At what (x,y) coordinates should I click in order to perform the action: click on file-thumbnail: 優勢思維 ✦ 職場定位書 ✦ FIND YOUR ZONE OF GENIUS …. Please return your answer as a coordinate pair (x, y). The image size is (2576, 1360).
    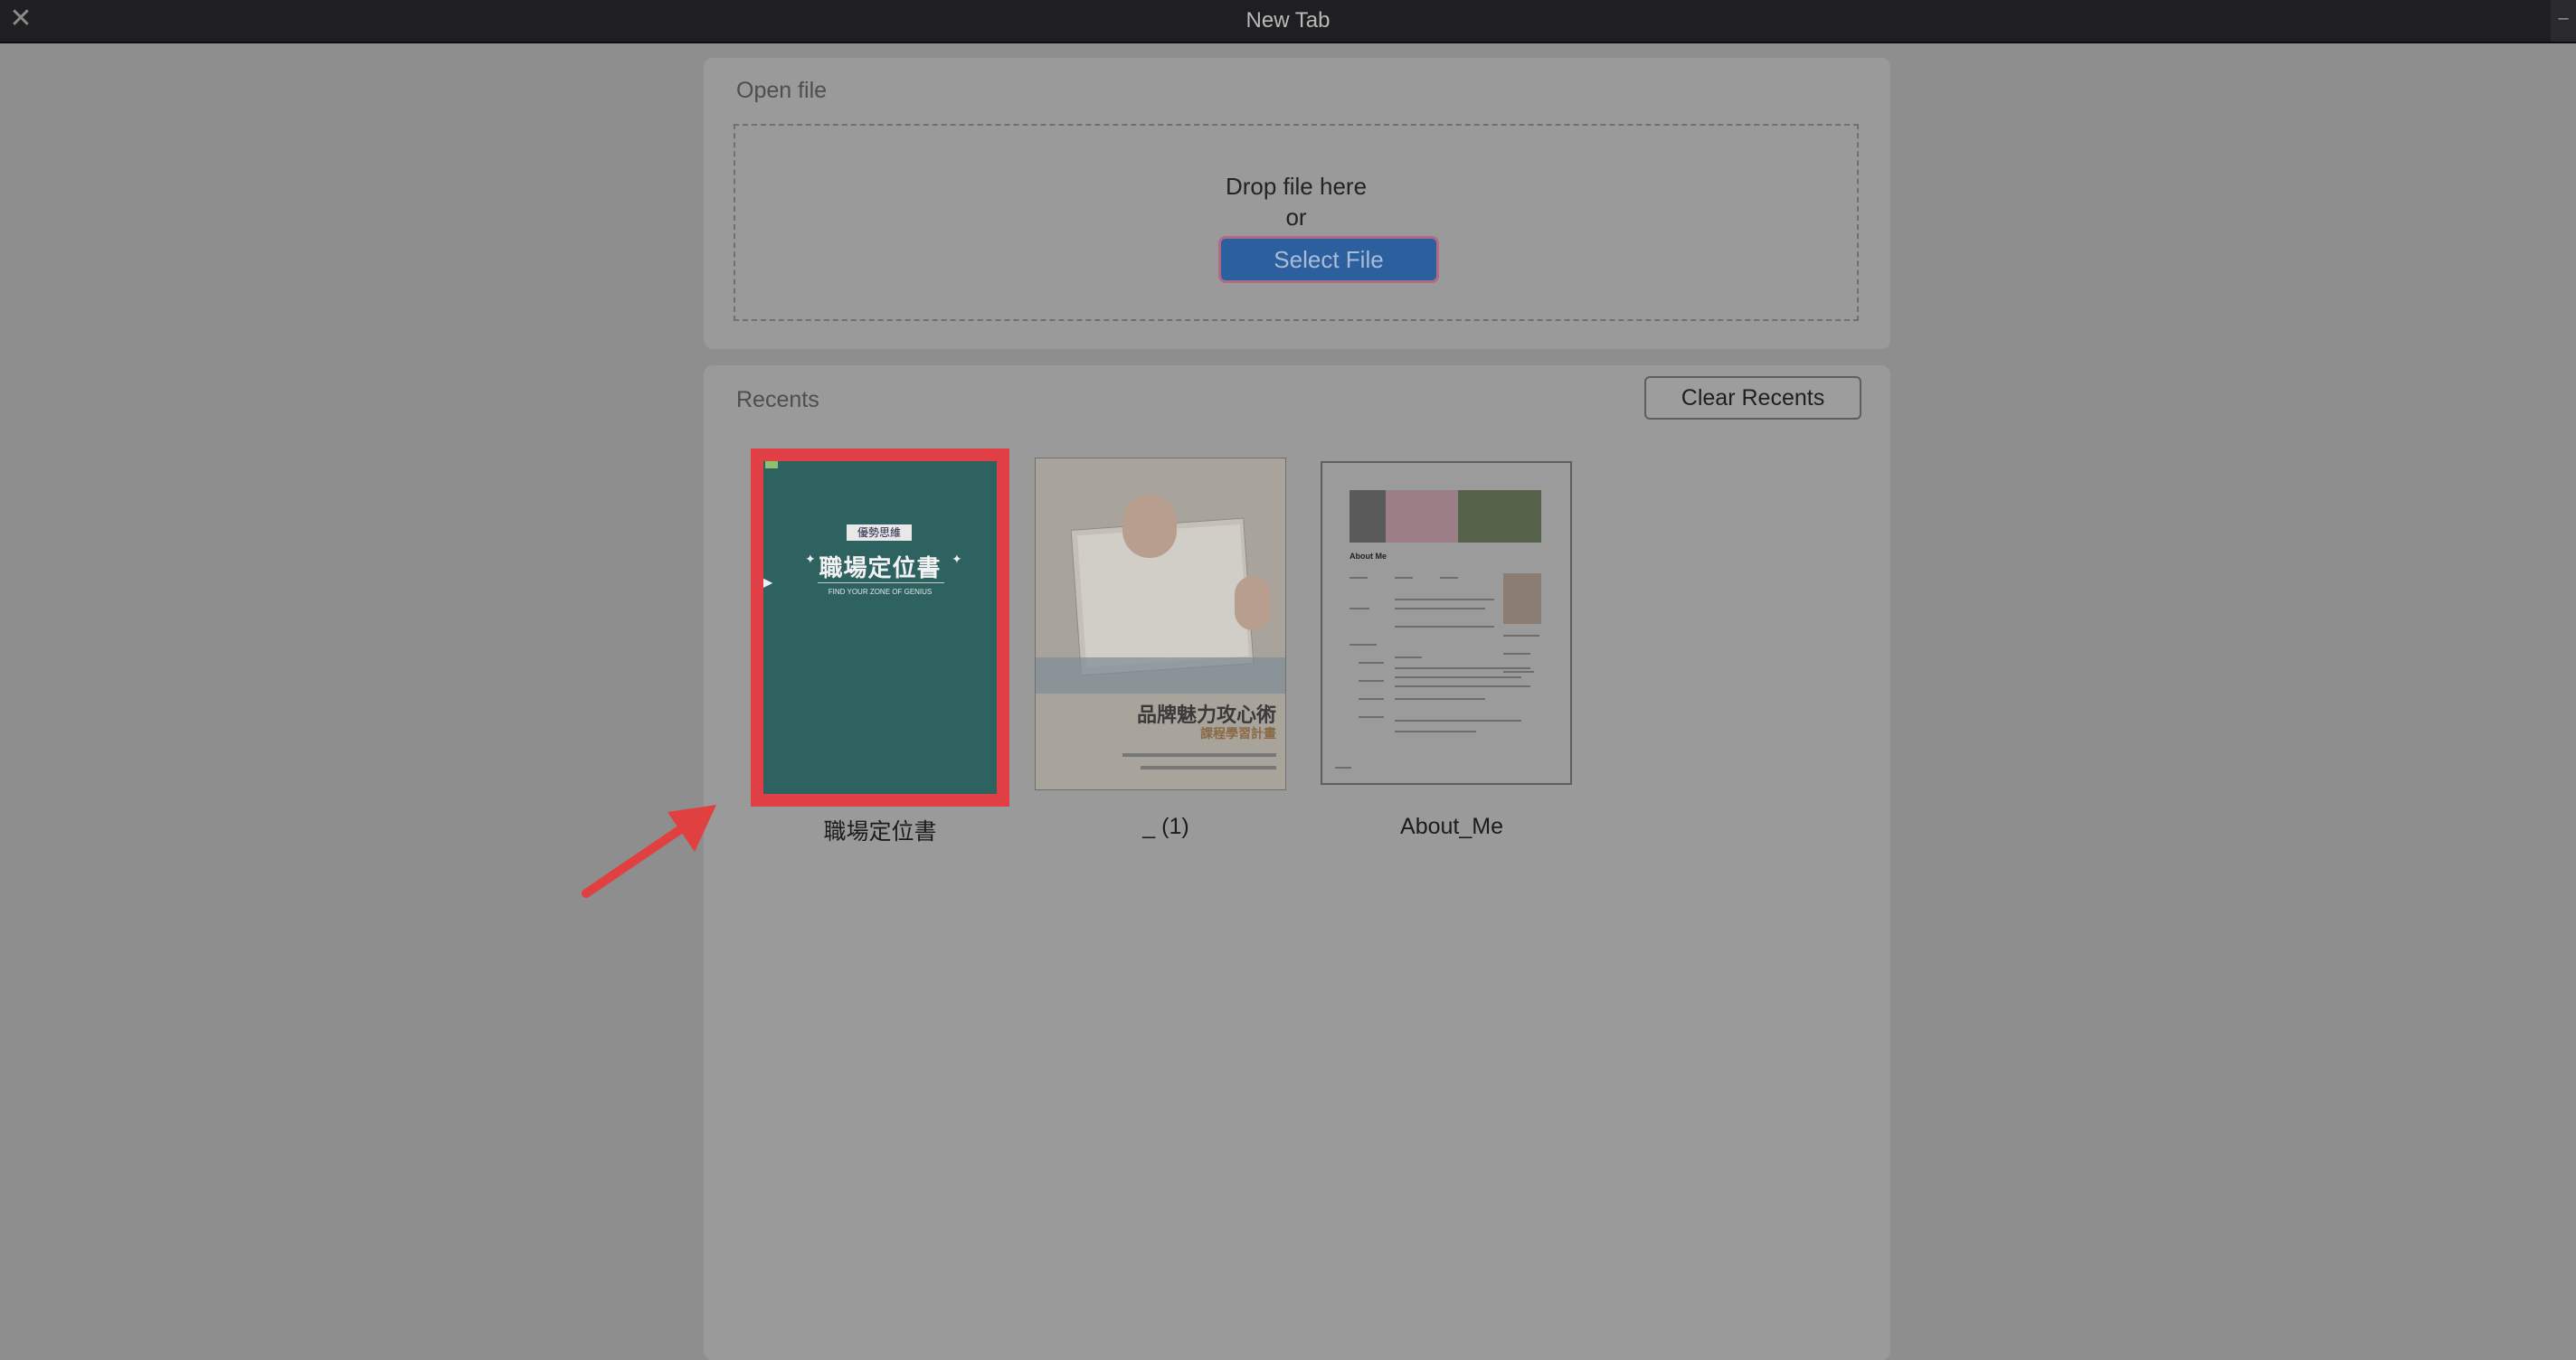
    Looking at the image, I should click on (880, 628).